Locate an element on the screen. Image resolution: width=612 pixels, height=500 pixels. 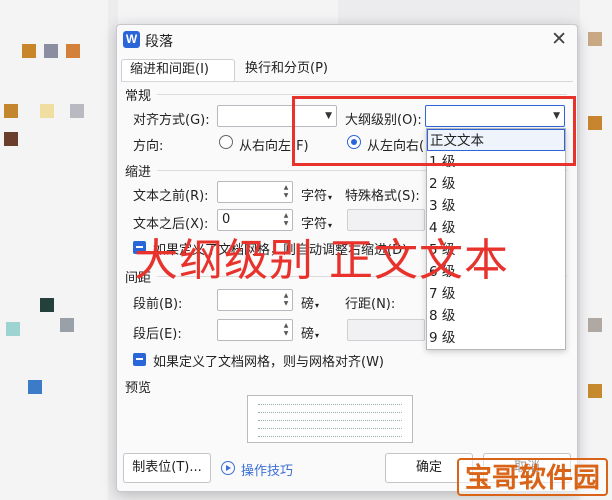
spacing-after-unit-select: 磅▾ is located at coordinates (310, 332).